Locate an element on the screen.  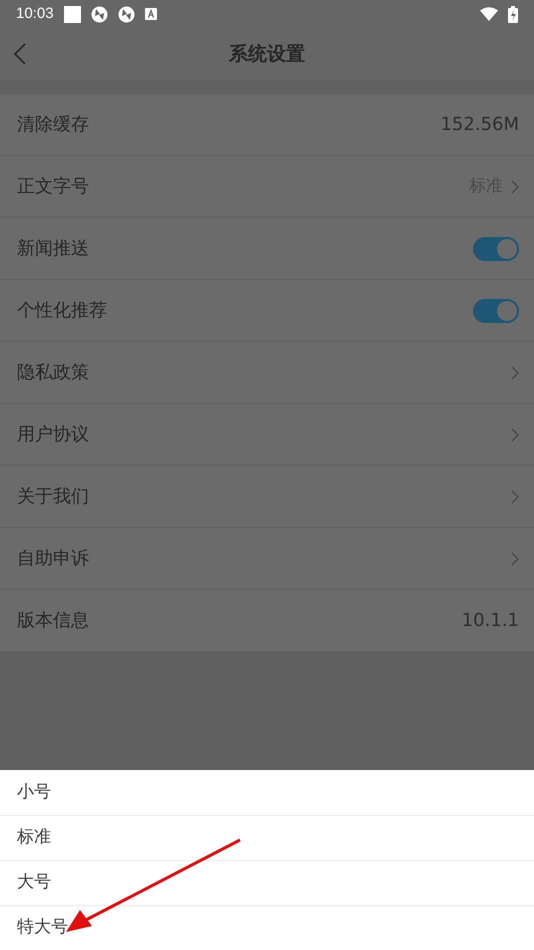
setting-label: 用户协议 is located at coordinates (53, 435).